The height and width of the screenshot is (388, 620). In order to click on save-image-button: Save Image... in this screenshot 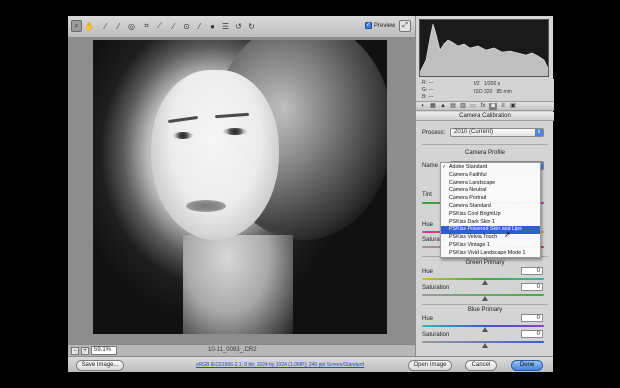, I will do `click(100, 365)`.